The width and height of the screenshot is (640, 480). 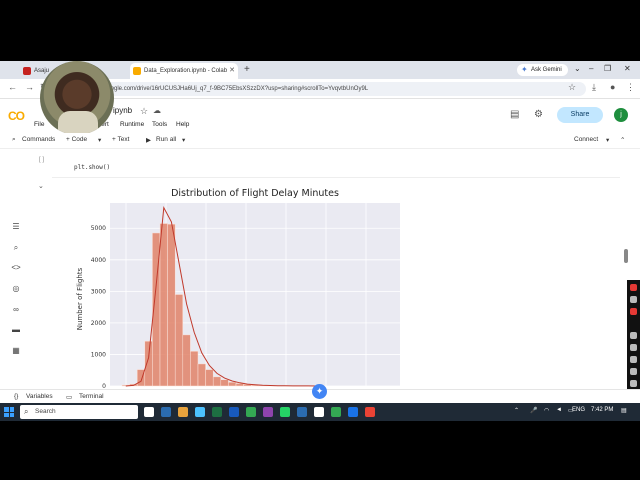 What do you see at coordinates (255, 193) in the screenshot?
I see `chart-title: Distribution of Flight Delay Minutes` at bounding box center [255, 193].